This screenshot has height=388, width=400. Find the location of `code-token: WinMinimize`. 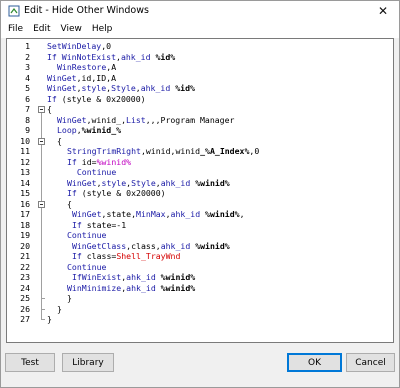

code-token: WinMinimize is located at coordinates (94, 287).